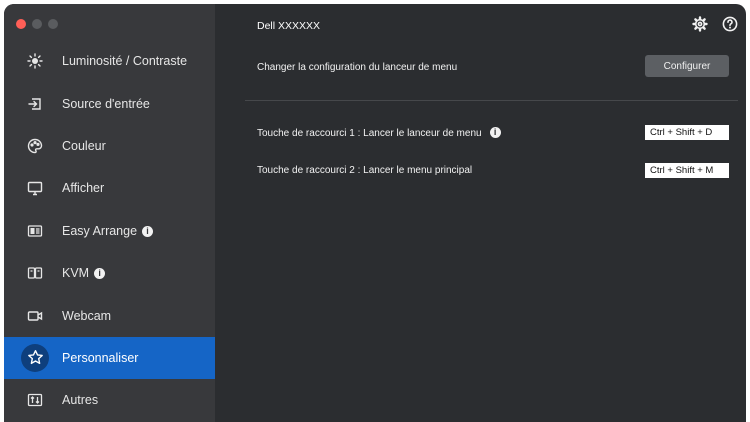 The height and width of the screenshot is (422, 750). I want to click on color-palette-icon, so click(35, 146).